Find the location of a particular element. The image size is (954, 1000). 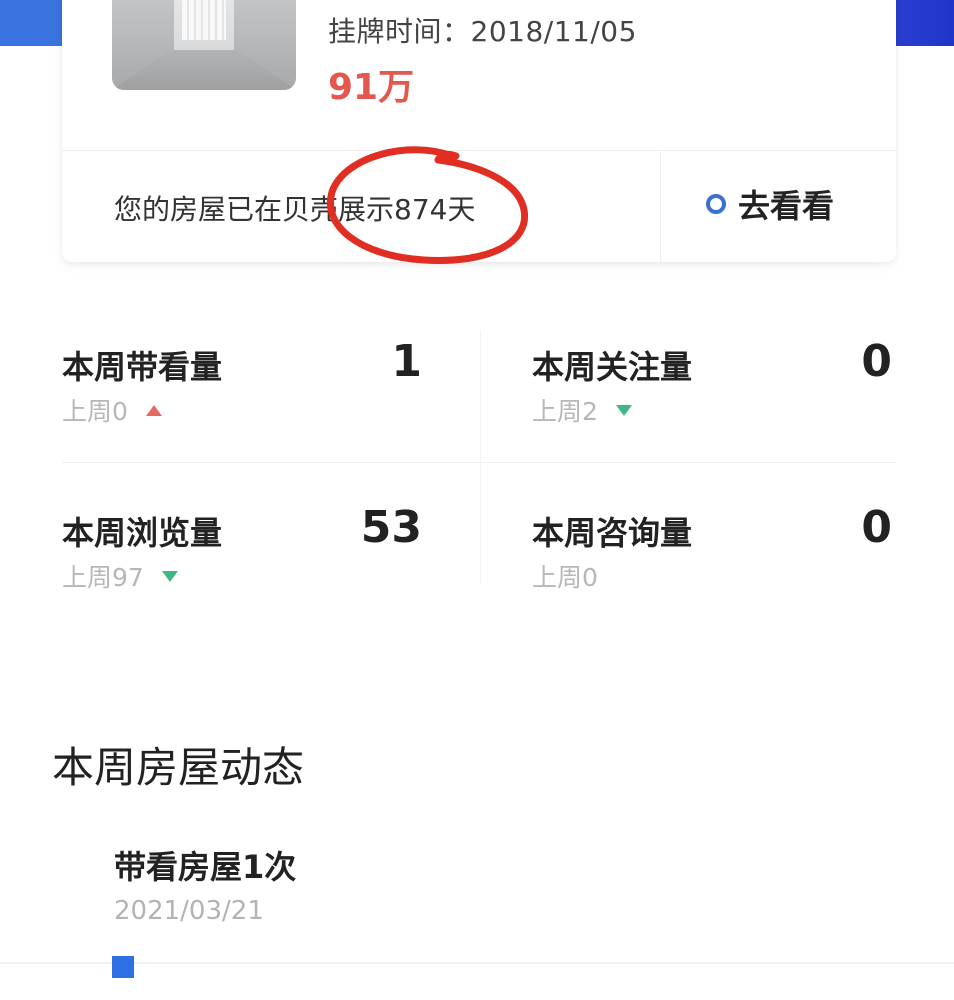

red-circle-annotation is located at coordinates (428, 205).